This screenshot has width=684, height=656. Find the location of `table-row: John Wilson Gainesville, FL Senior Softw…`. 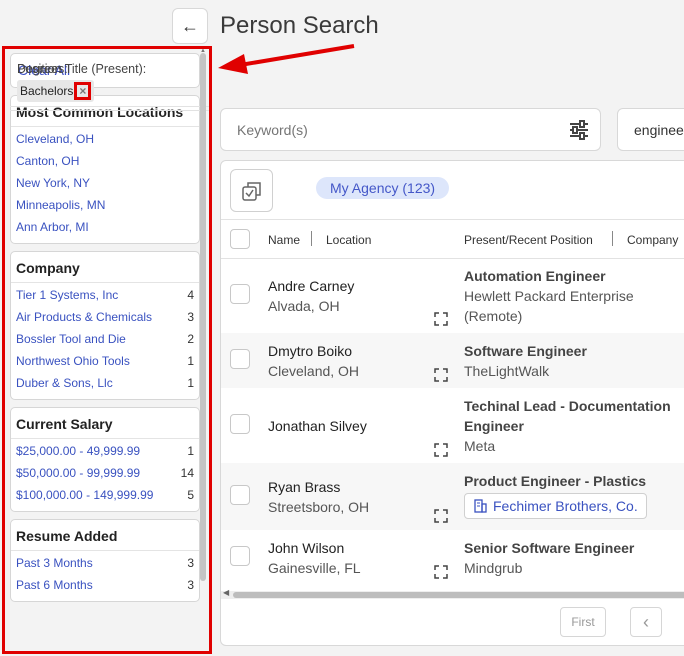

table-row: John Wilson Gainesville, FL Senior Softw… is located at coordinates (452, 560).